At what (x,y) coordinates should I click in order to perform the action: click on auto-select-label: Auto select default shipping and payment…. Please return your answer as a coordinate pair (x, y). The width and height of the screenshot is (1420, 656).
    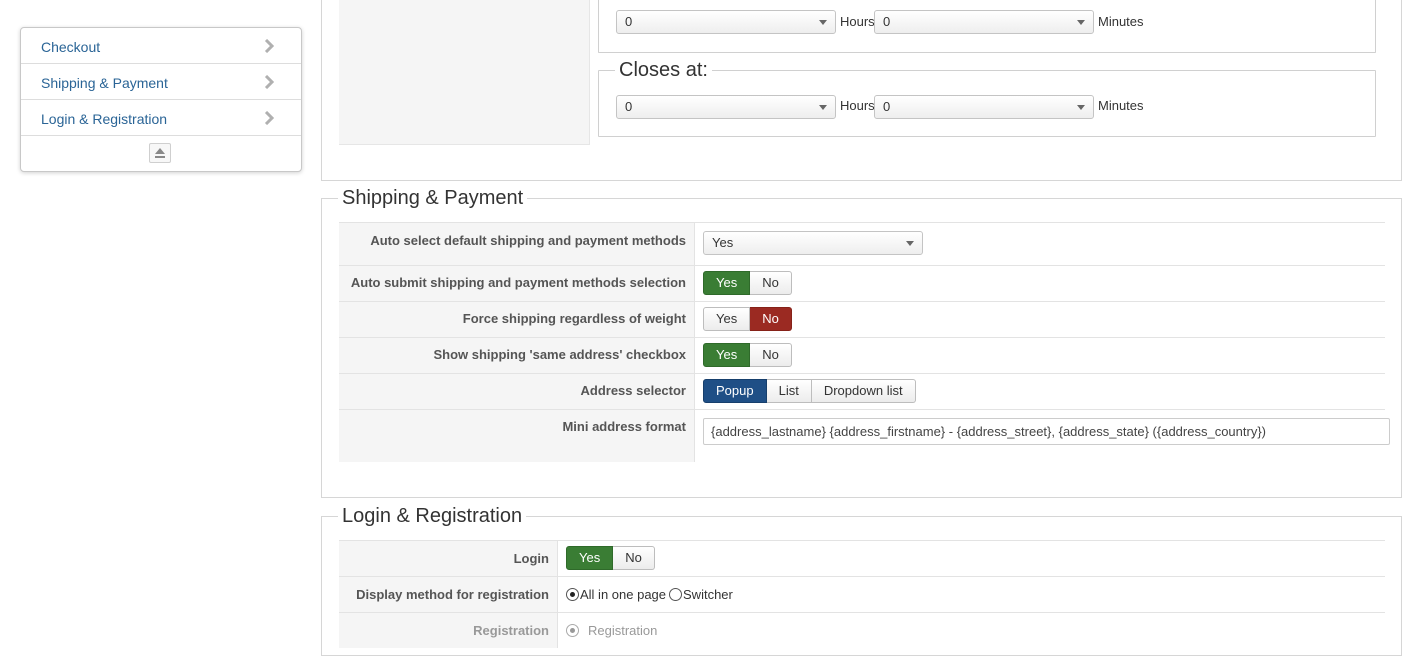
    Looking at the image, I should click on (517, 244).